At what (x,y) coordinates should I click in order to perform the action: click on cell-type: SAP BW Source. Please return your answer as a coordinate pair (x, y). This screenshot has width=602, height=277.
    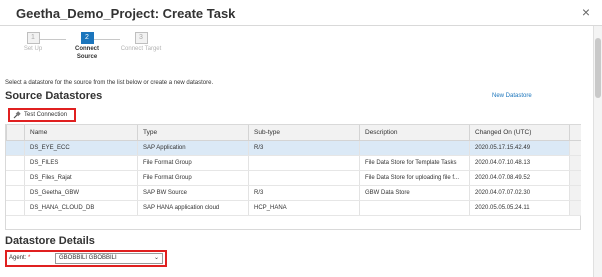
    Looking at the image, I should click on (192, 193).